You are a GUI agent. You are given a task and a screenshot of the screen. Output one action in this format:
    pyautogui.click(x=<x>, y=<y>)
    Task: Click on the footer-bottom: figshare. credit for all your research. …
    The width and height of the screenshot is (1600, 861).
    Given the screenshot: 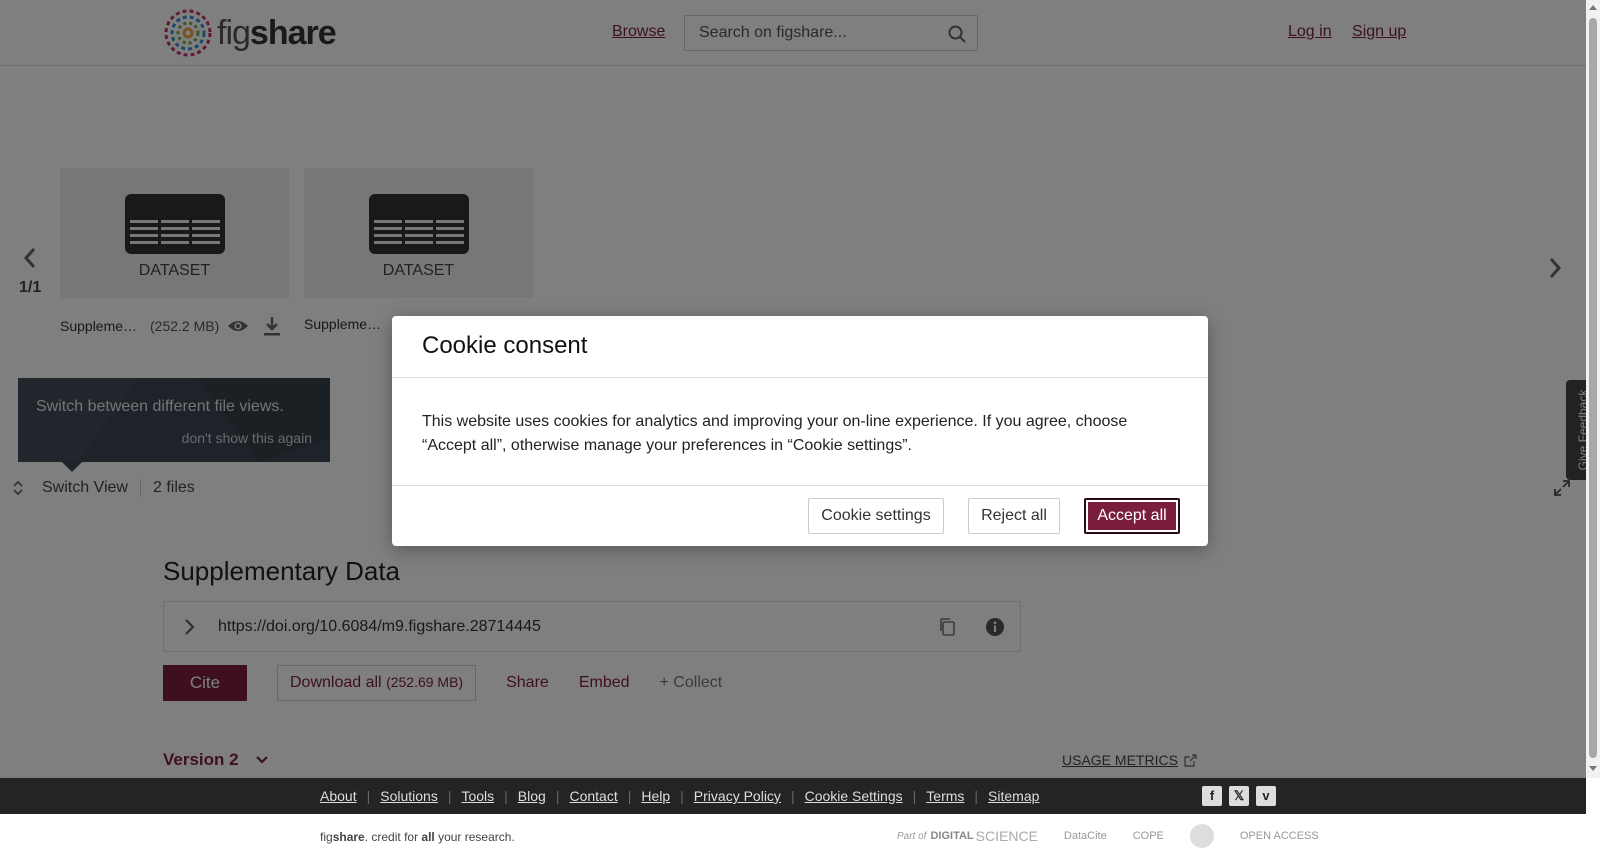 What is the action you would take?
    pyautogui.click(x=793, y=837)
    